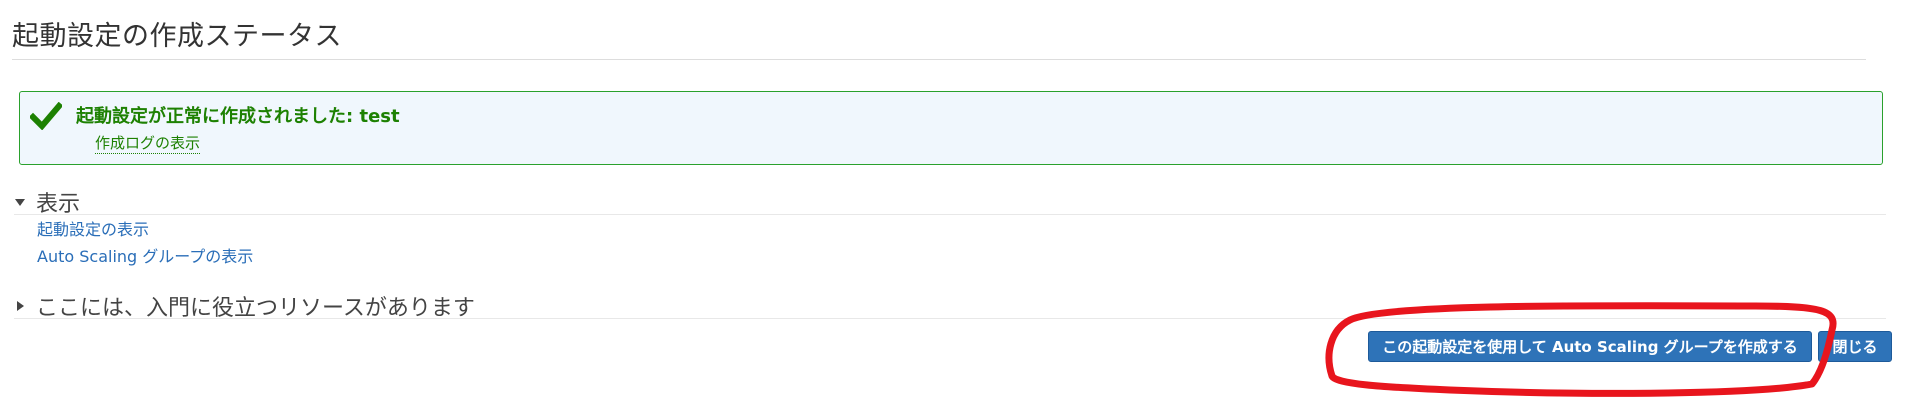 The image size is (1905, 406). I want to click on caret-down-icon, so click(20, 202).